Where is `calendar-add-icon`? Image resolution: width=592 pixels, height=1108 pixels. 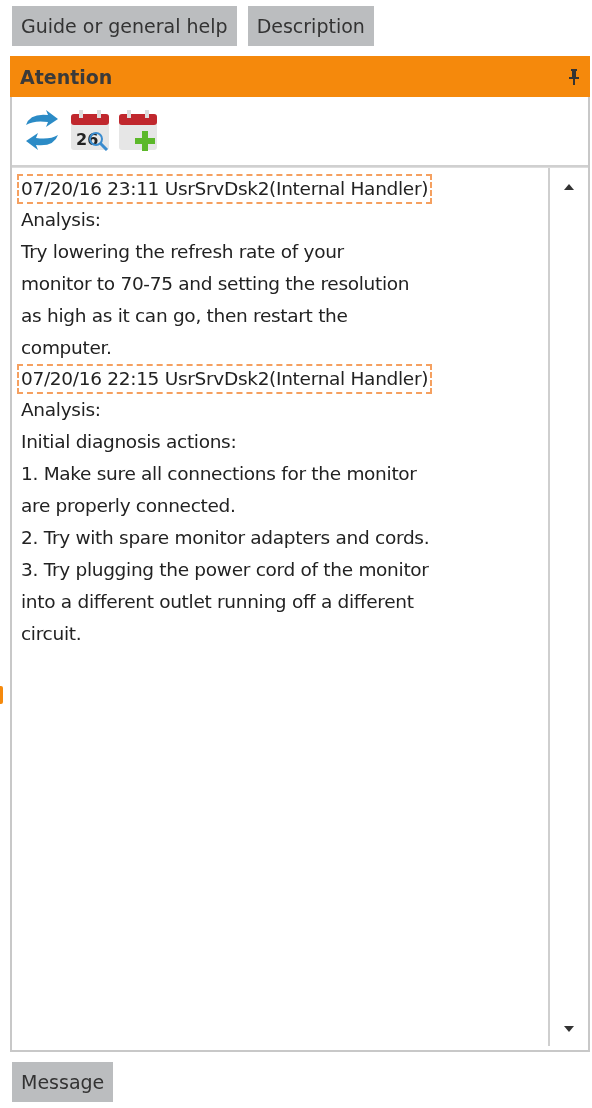
calendar-add-icon is located at coordinates (138, 130).